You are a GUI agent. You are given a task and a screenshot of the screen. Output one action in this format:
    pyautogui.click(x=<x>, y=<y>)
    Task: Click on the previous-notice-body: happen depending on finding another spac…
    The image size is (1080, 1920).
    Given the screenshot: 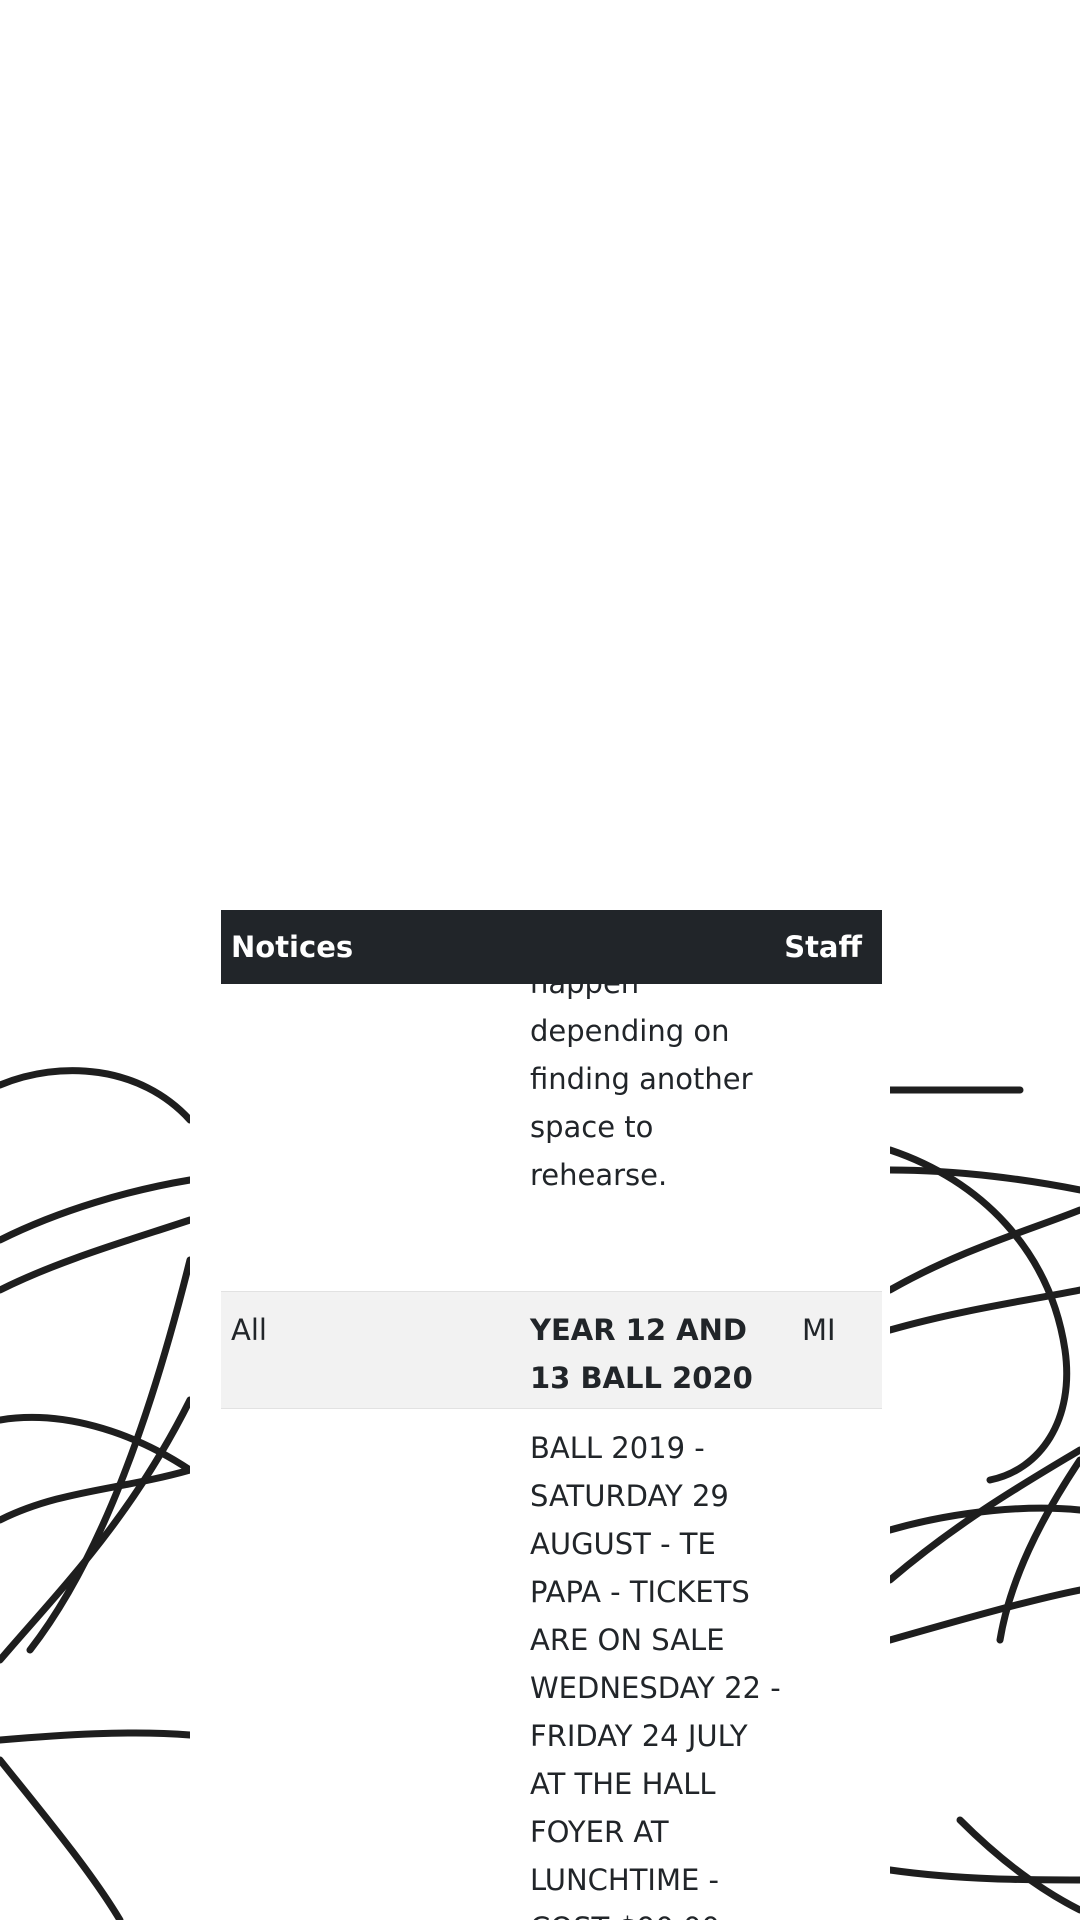 What is the action you would take?
    pyautogui.click(x=641, y=1079)
    